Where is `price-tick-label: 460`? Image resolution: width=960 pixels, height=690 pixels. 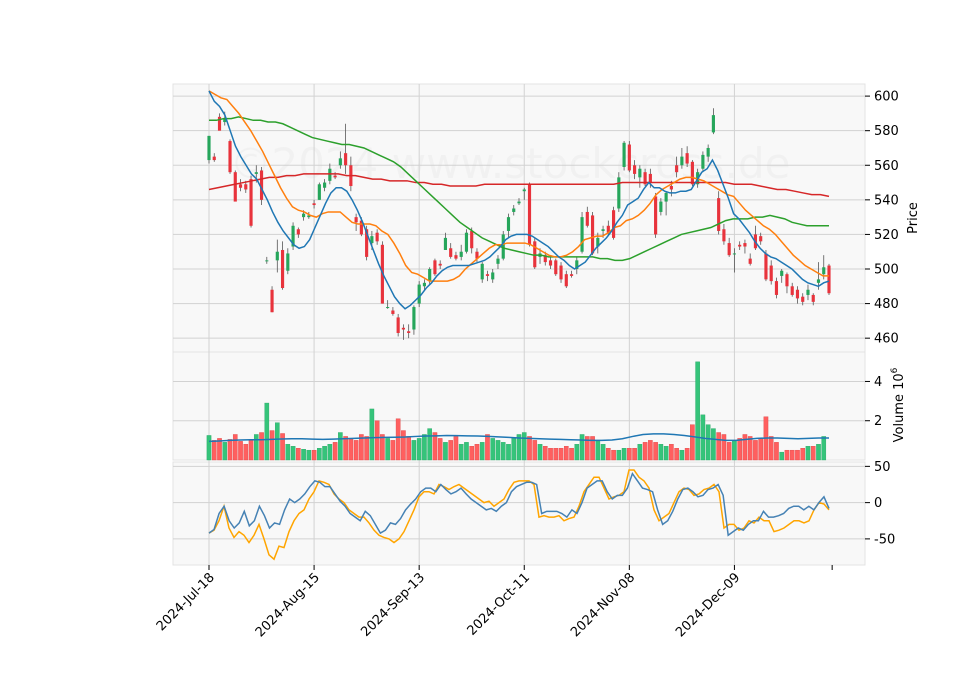
price-tick-label: 460 is located at coordinates (886, 339).